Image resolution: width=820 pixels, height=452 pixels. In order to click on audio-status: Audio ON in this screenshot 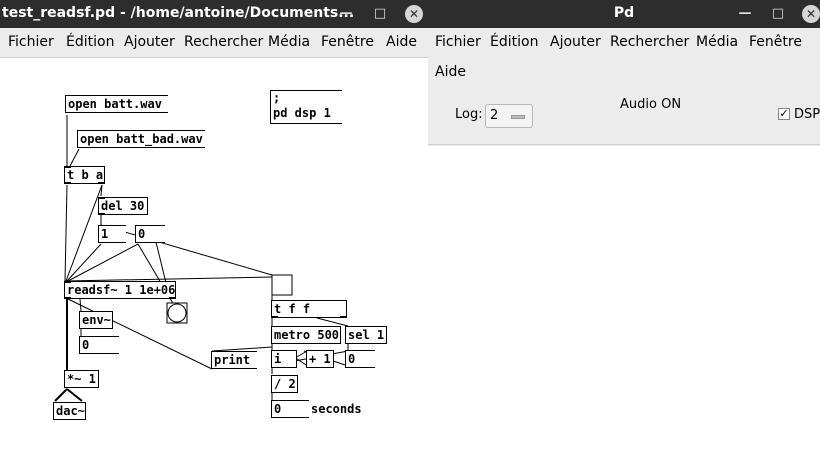, I will do `click(651, 104)`.